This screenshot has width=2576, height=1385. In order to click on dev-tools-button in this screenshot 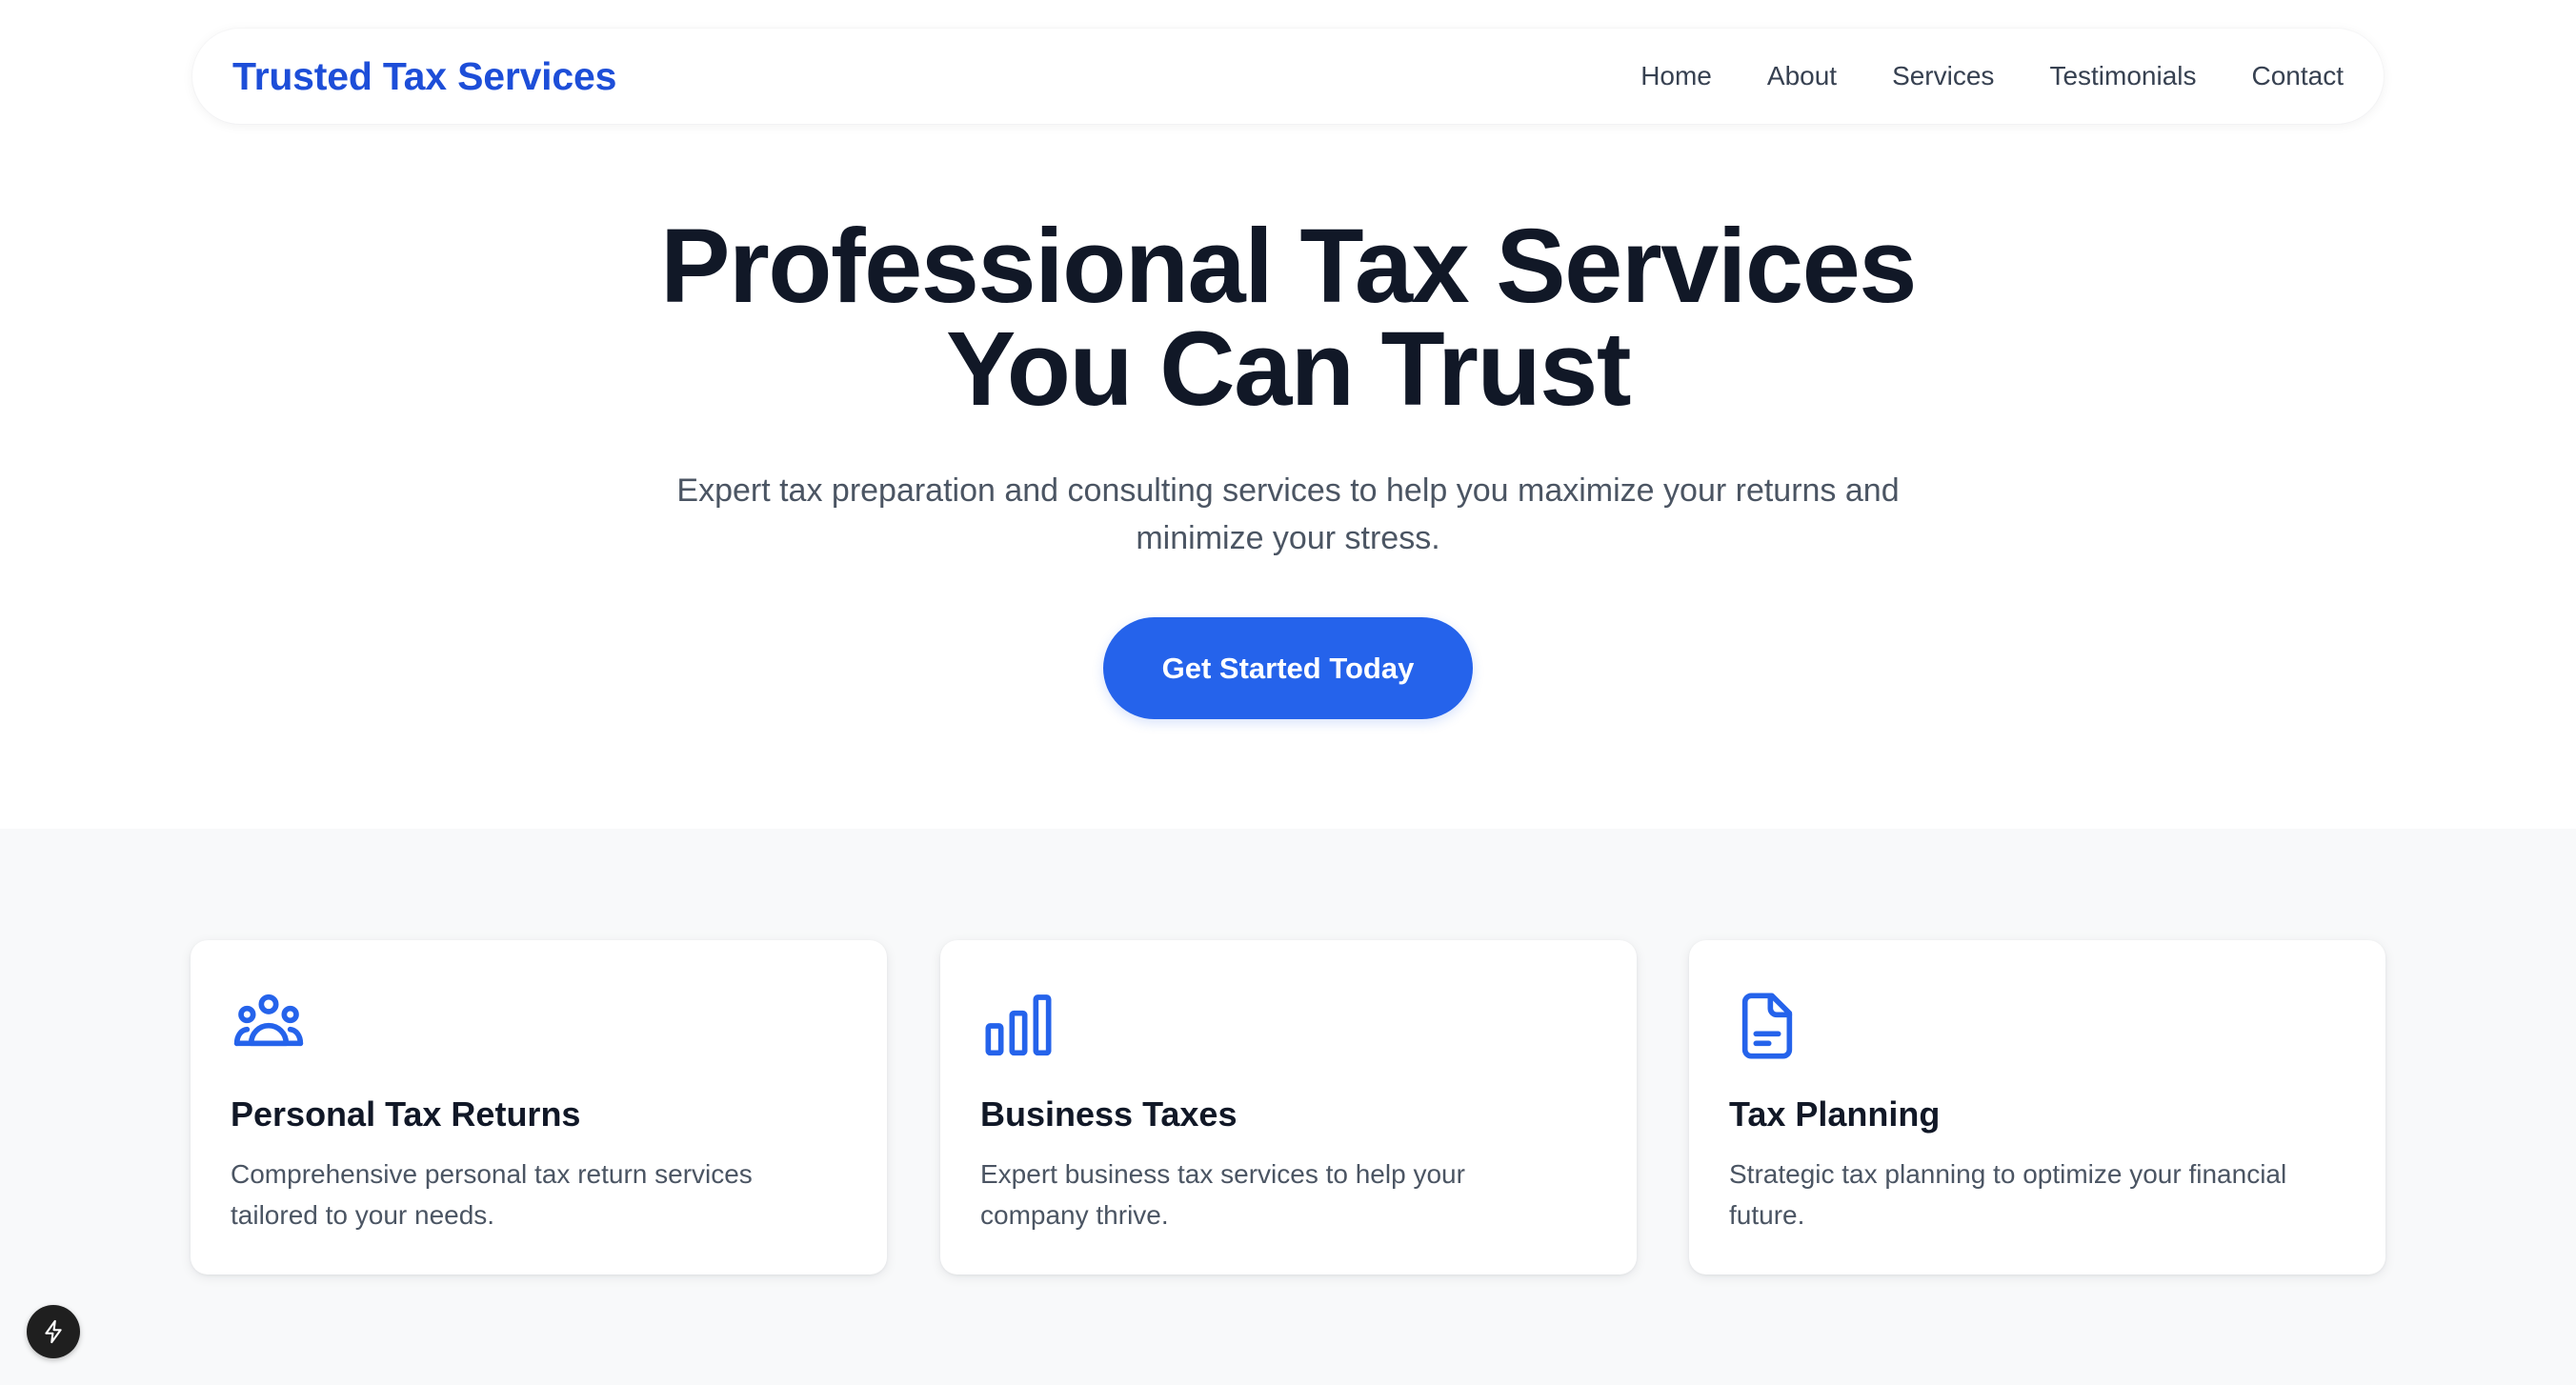, I will do `click(54, 1331)`.